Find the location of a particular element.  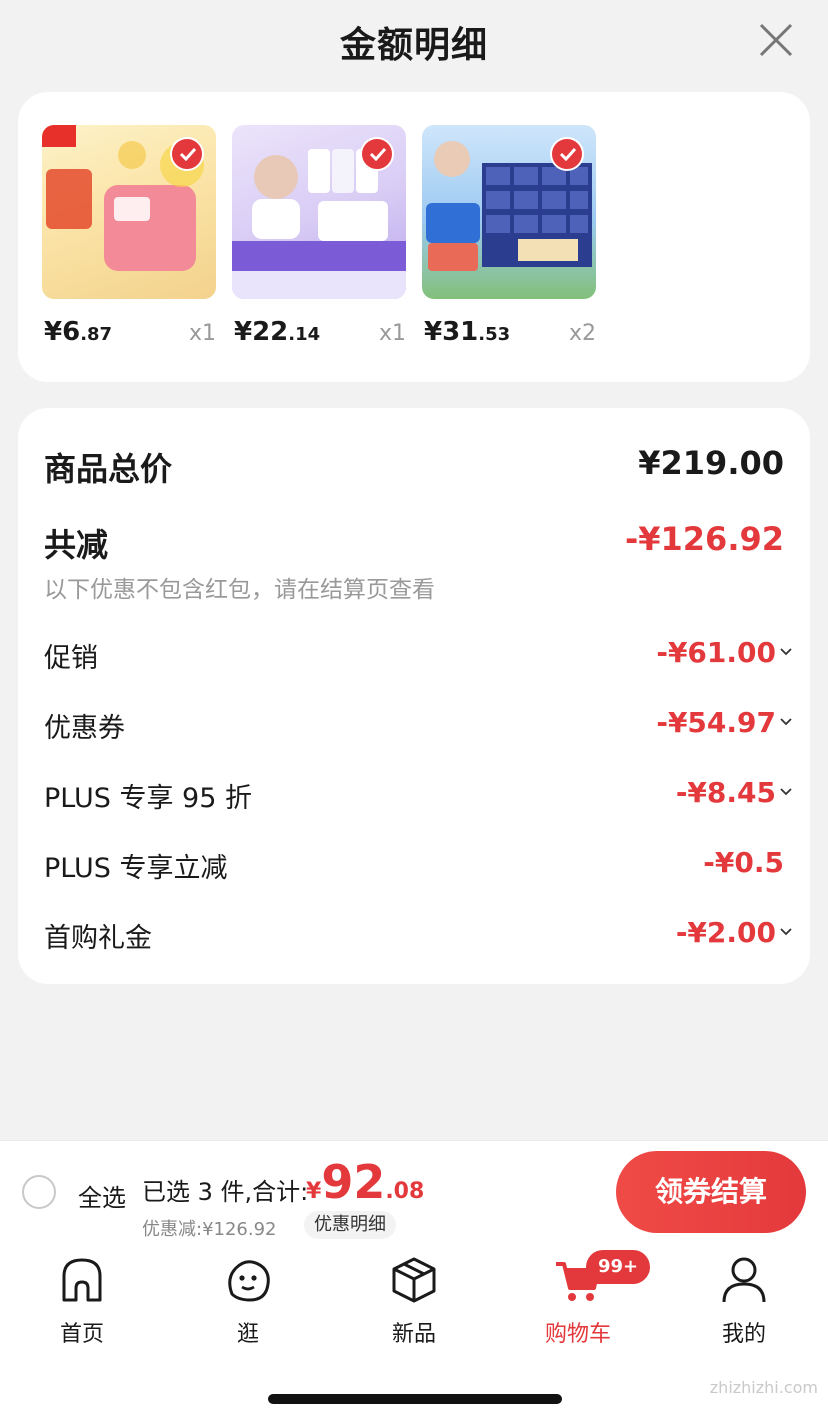

cart-count-badge: 99+ is located at coordinates (618, 1267).